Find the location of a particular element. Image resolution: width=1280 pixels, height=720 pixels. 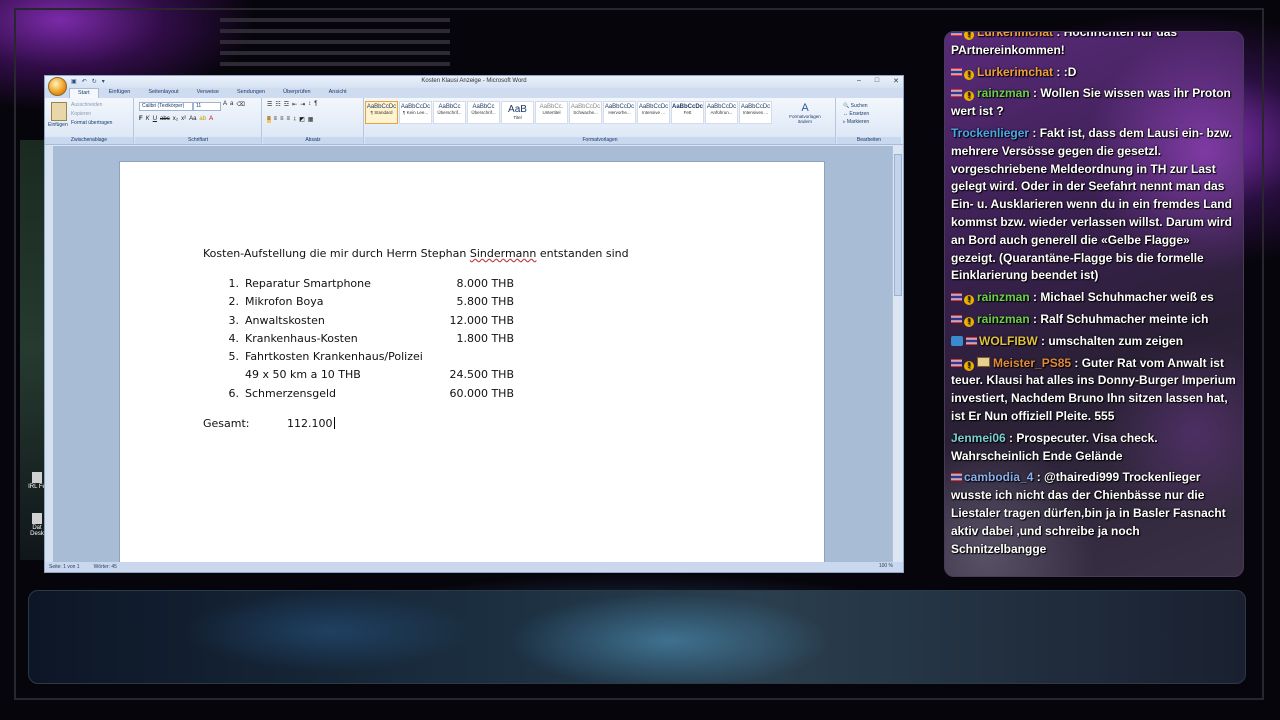

shrink-font-icon: a is located at coordinates (231, 104).